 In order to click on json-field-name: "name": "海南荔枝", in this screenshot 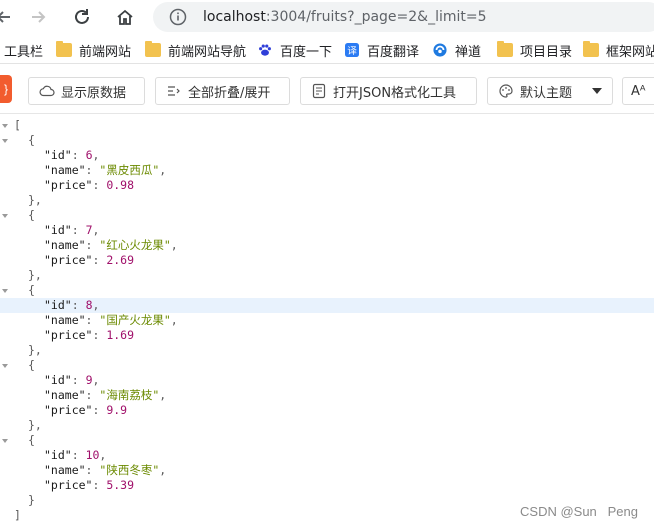, I will do `click(327, 395)`.